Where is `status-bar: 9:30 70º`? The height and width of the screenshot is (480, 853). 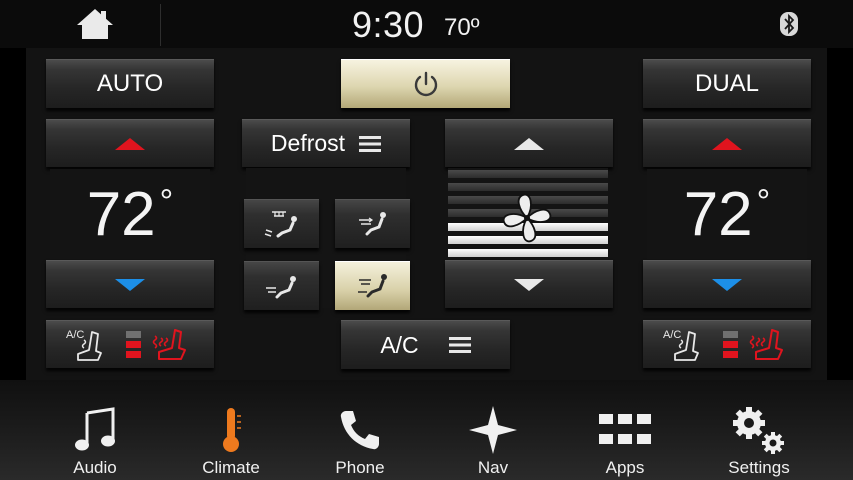
status-bar: 9:30 70º is located at coordinates (426, 24).